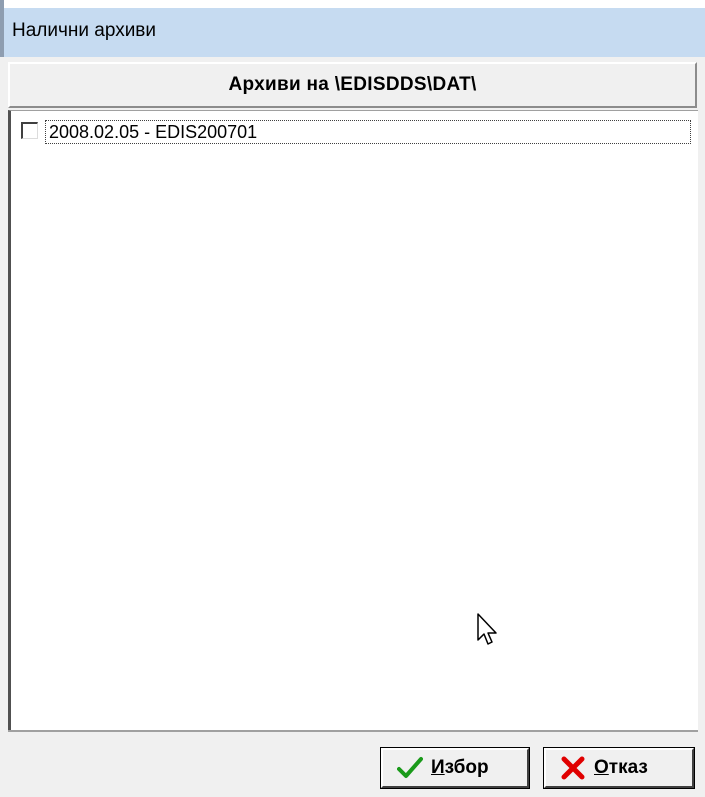 This screenshot has width=705, height=797. I want to click on x-icon, so click(573, 768).